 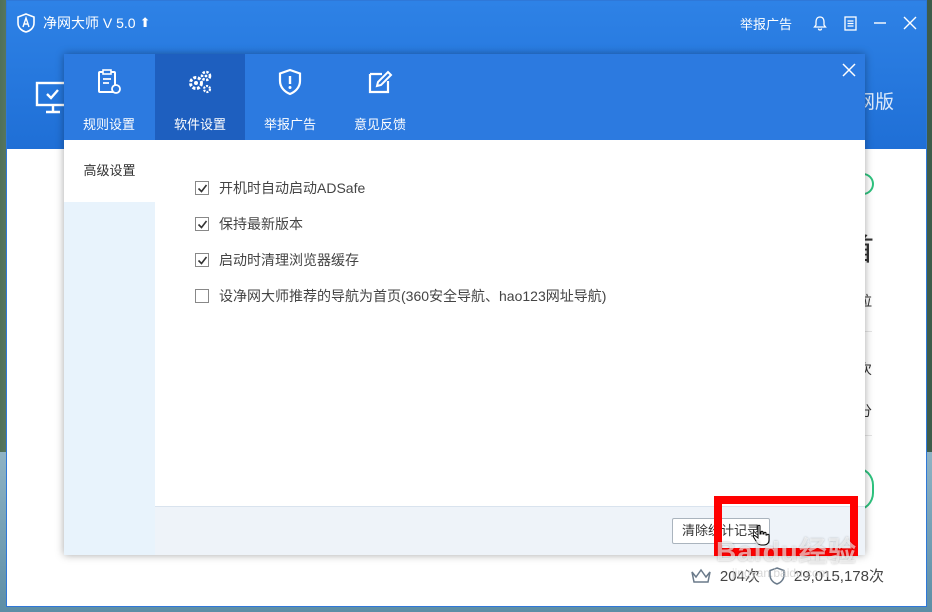 I want to click on close-window-icon, so click(x=910, y=23).